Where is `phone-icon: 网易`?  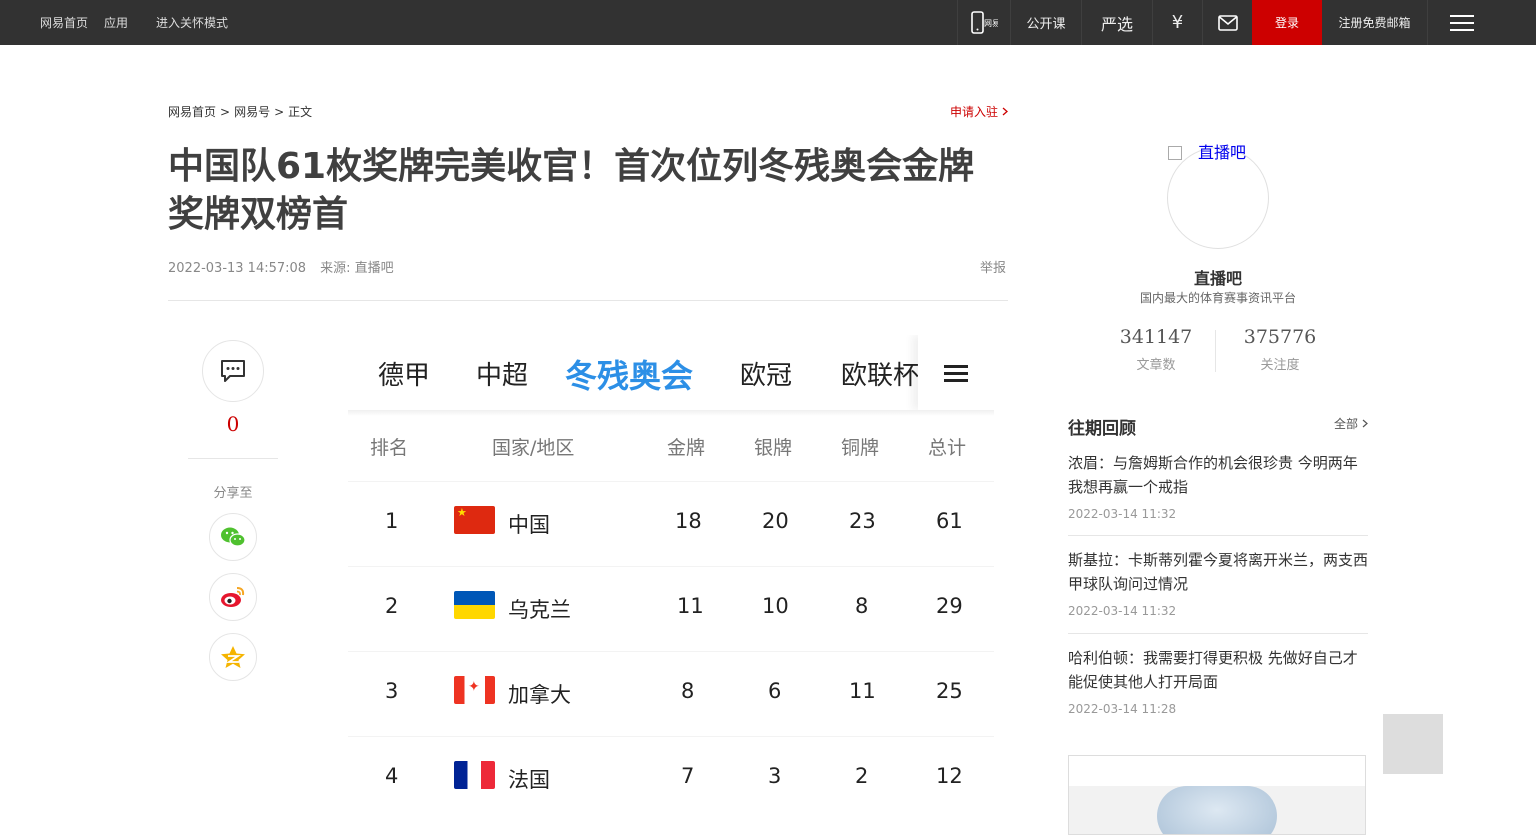
phone-icon: 网易 is located at coordinates (984, 22).